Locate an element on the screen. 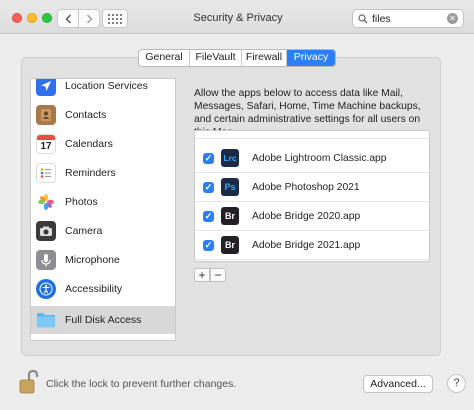 The height and width of the screenshot is (410, 474). sidebar-item-label: Accessibility is located at coordinates (94, 289).